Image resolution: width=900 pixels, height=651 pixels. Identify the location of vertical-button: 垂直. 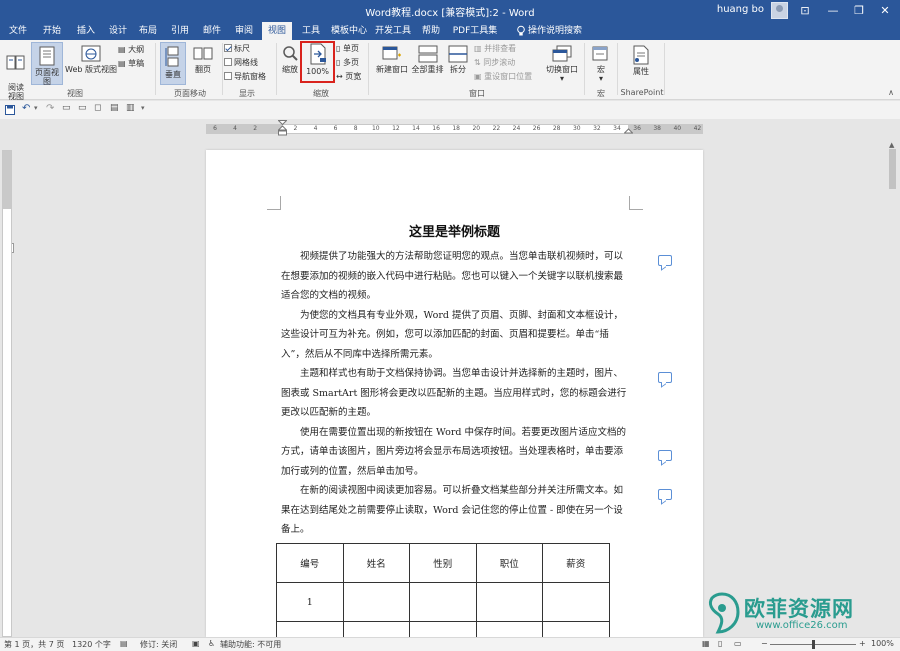
(173, 63).